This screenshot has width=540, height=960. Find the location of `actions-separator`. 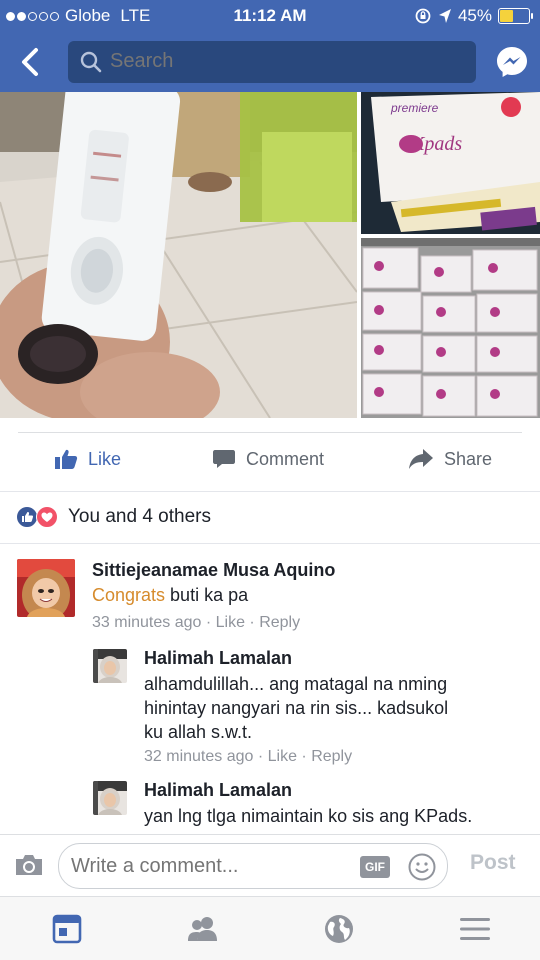

actions-separator is located at coordinates (270, 491).